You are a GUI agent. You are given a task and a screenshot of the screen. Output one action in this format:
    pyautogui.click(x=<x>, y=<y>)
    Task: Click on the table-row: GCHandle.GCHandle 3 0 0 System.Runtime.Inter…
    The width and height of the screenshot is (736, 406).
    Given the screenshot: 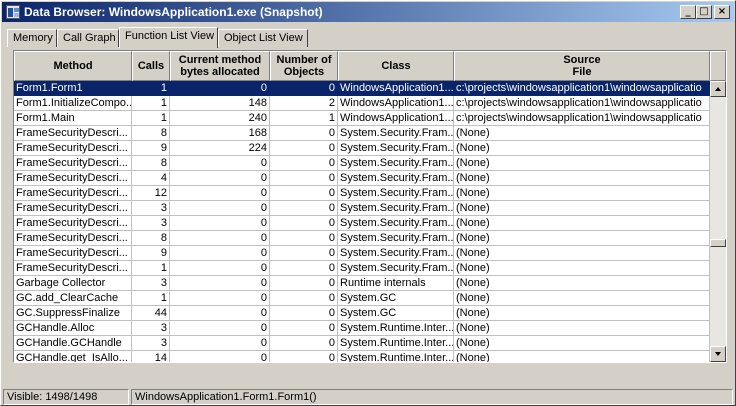 What is the action you would take?
    pyautogui.click(x=362, y=343)
    